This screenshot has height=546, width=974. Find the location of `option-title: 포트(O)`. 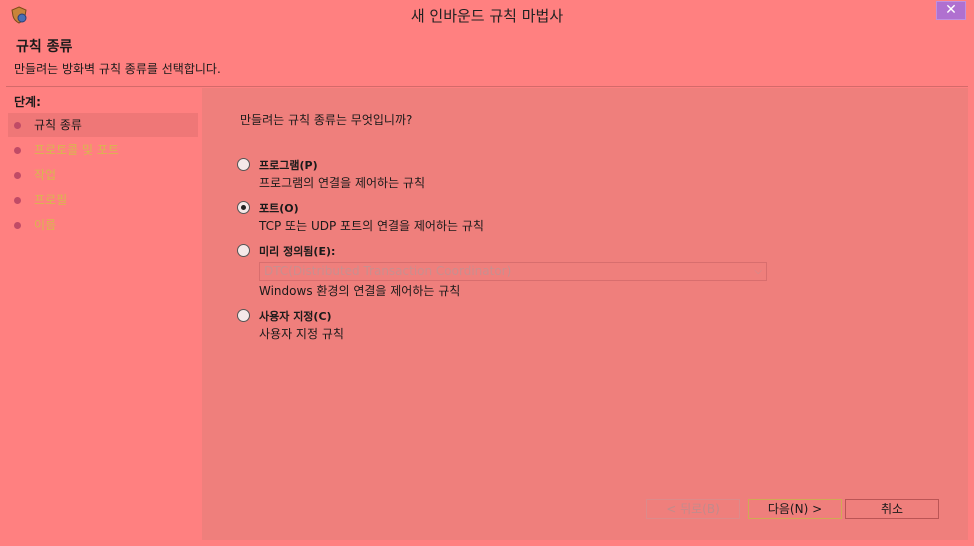

option-title: 포트(O) is located at coordinates (279, 208).